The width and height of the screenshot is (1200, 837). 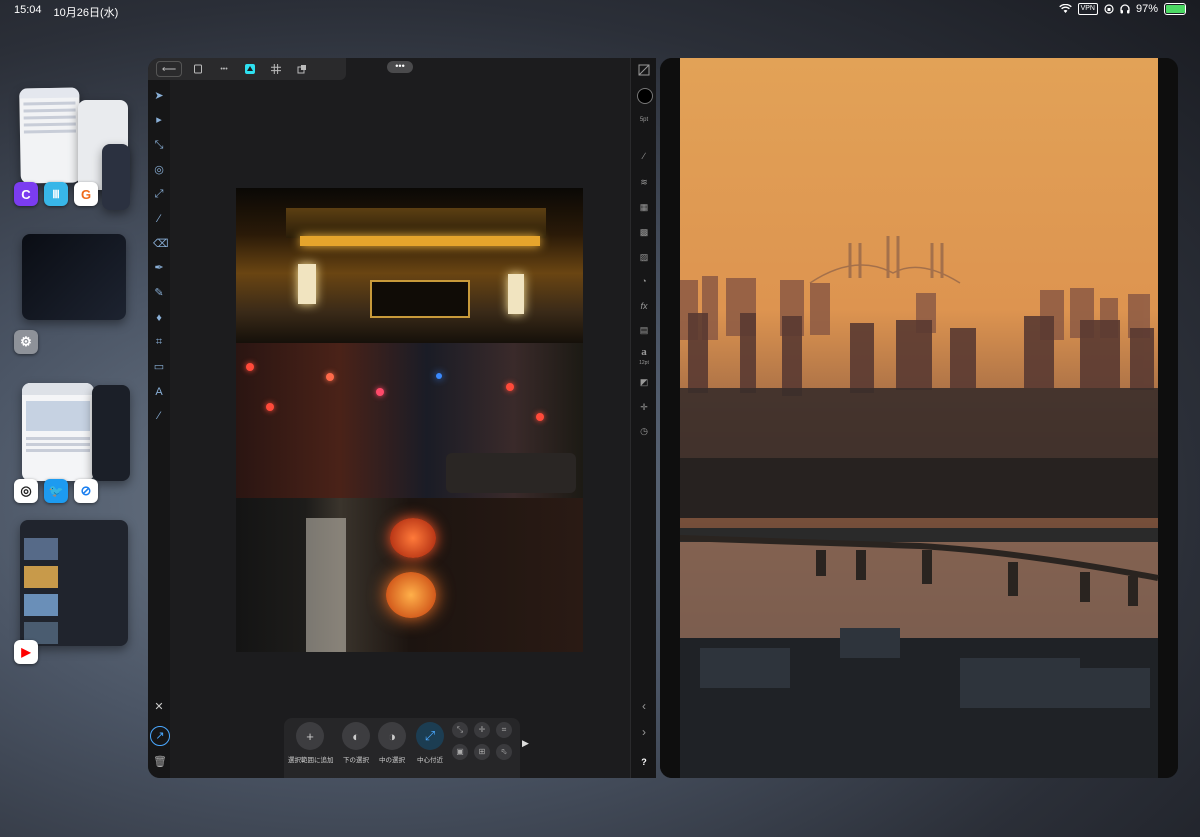 What do you see at coordinates (159, 219) in the screenshot?
I see `brush-icon: ∕` at bounding box center [159, 219].